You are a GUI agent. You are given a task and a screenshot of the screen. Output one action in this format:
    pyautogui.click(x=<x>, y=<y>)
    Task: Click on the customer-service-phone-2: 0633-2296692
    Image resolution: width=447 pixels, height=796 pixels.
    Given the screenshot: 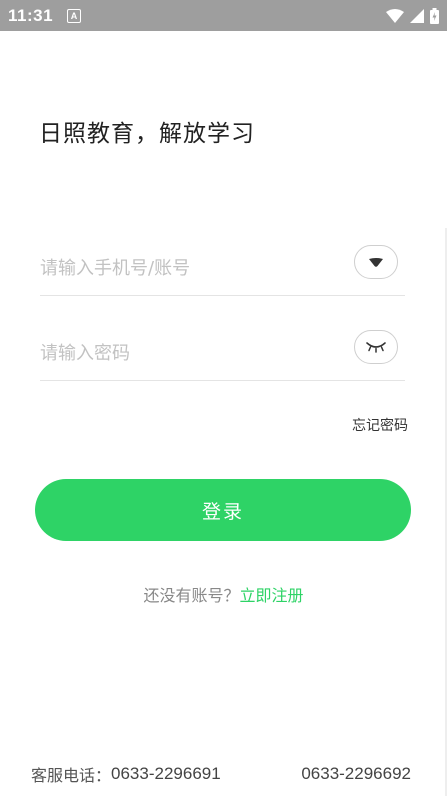 What is the action you would take?
    pyautogui.click(x=356, y=774)
    